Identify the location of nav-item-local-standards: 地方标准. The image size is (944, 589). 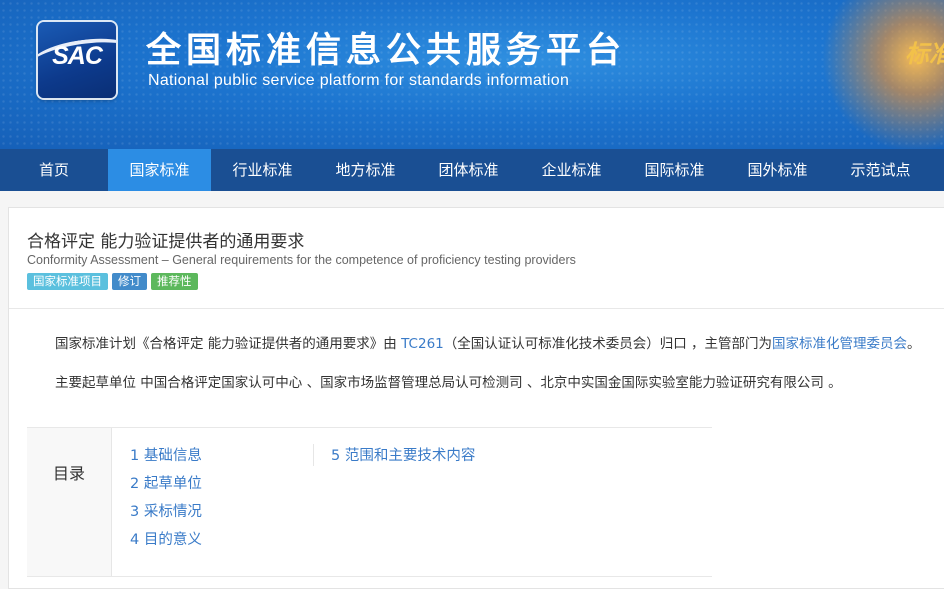
(365, 170).